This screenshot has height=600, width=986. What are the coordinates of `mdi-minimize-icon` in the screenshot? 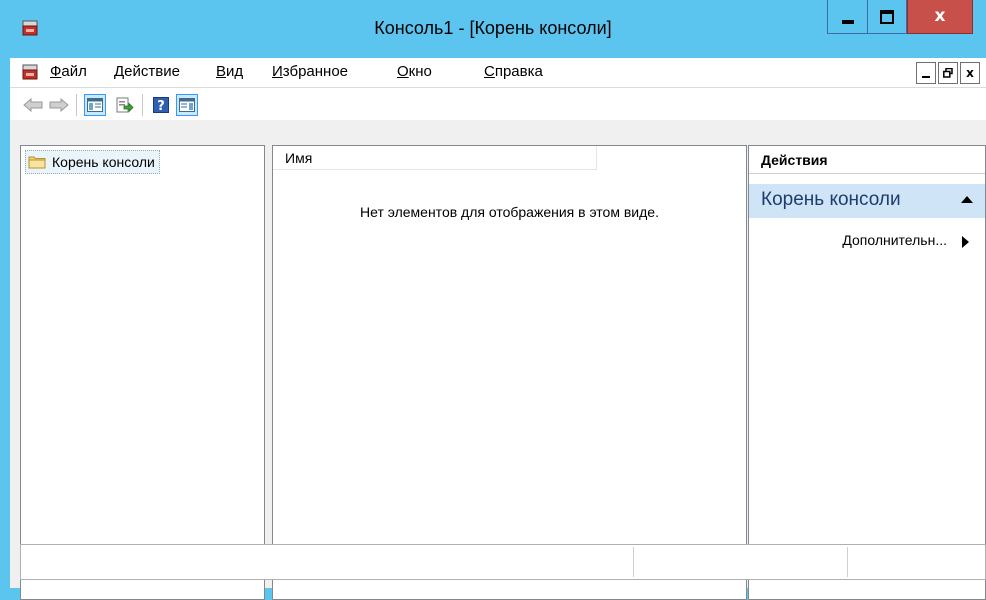 It's located at (926, 77).